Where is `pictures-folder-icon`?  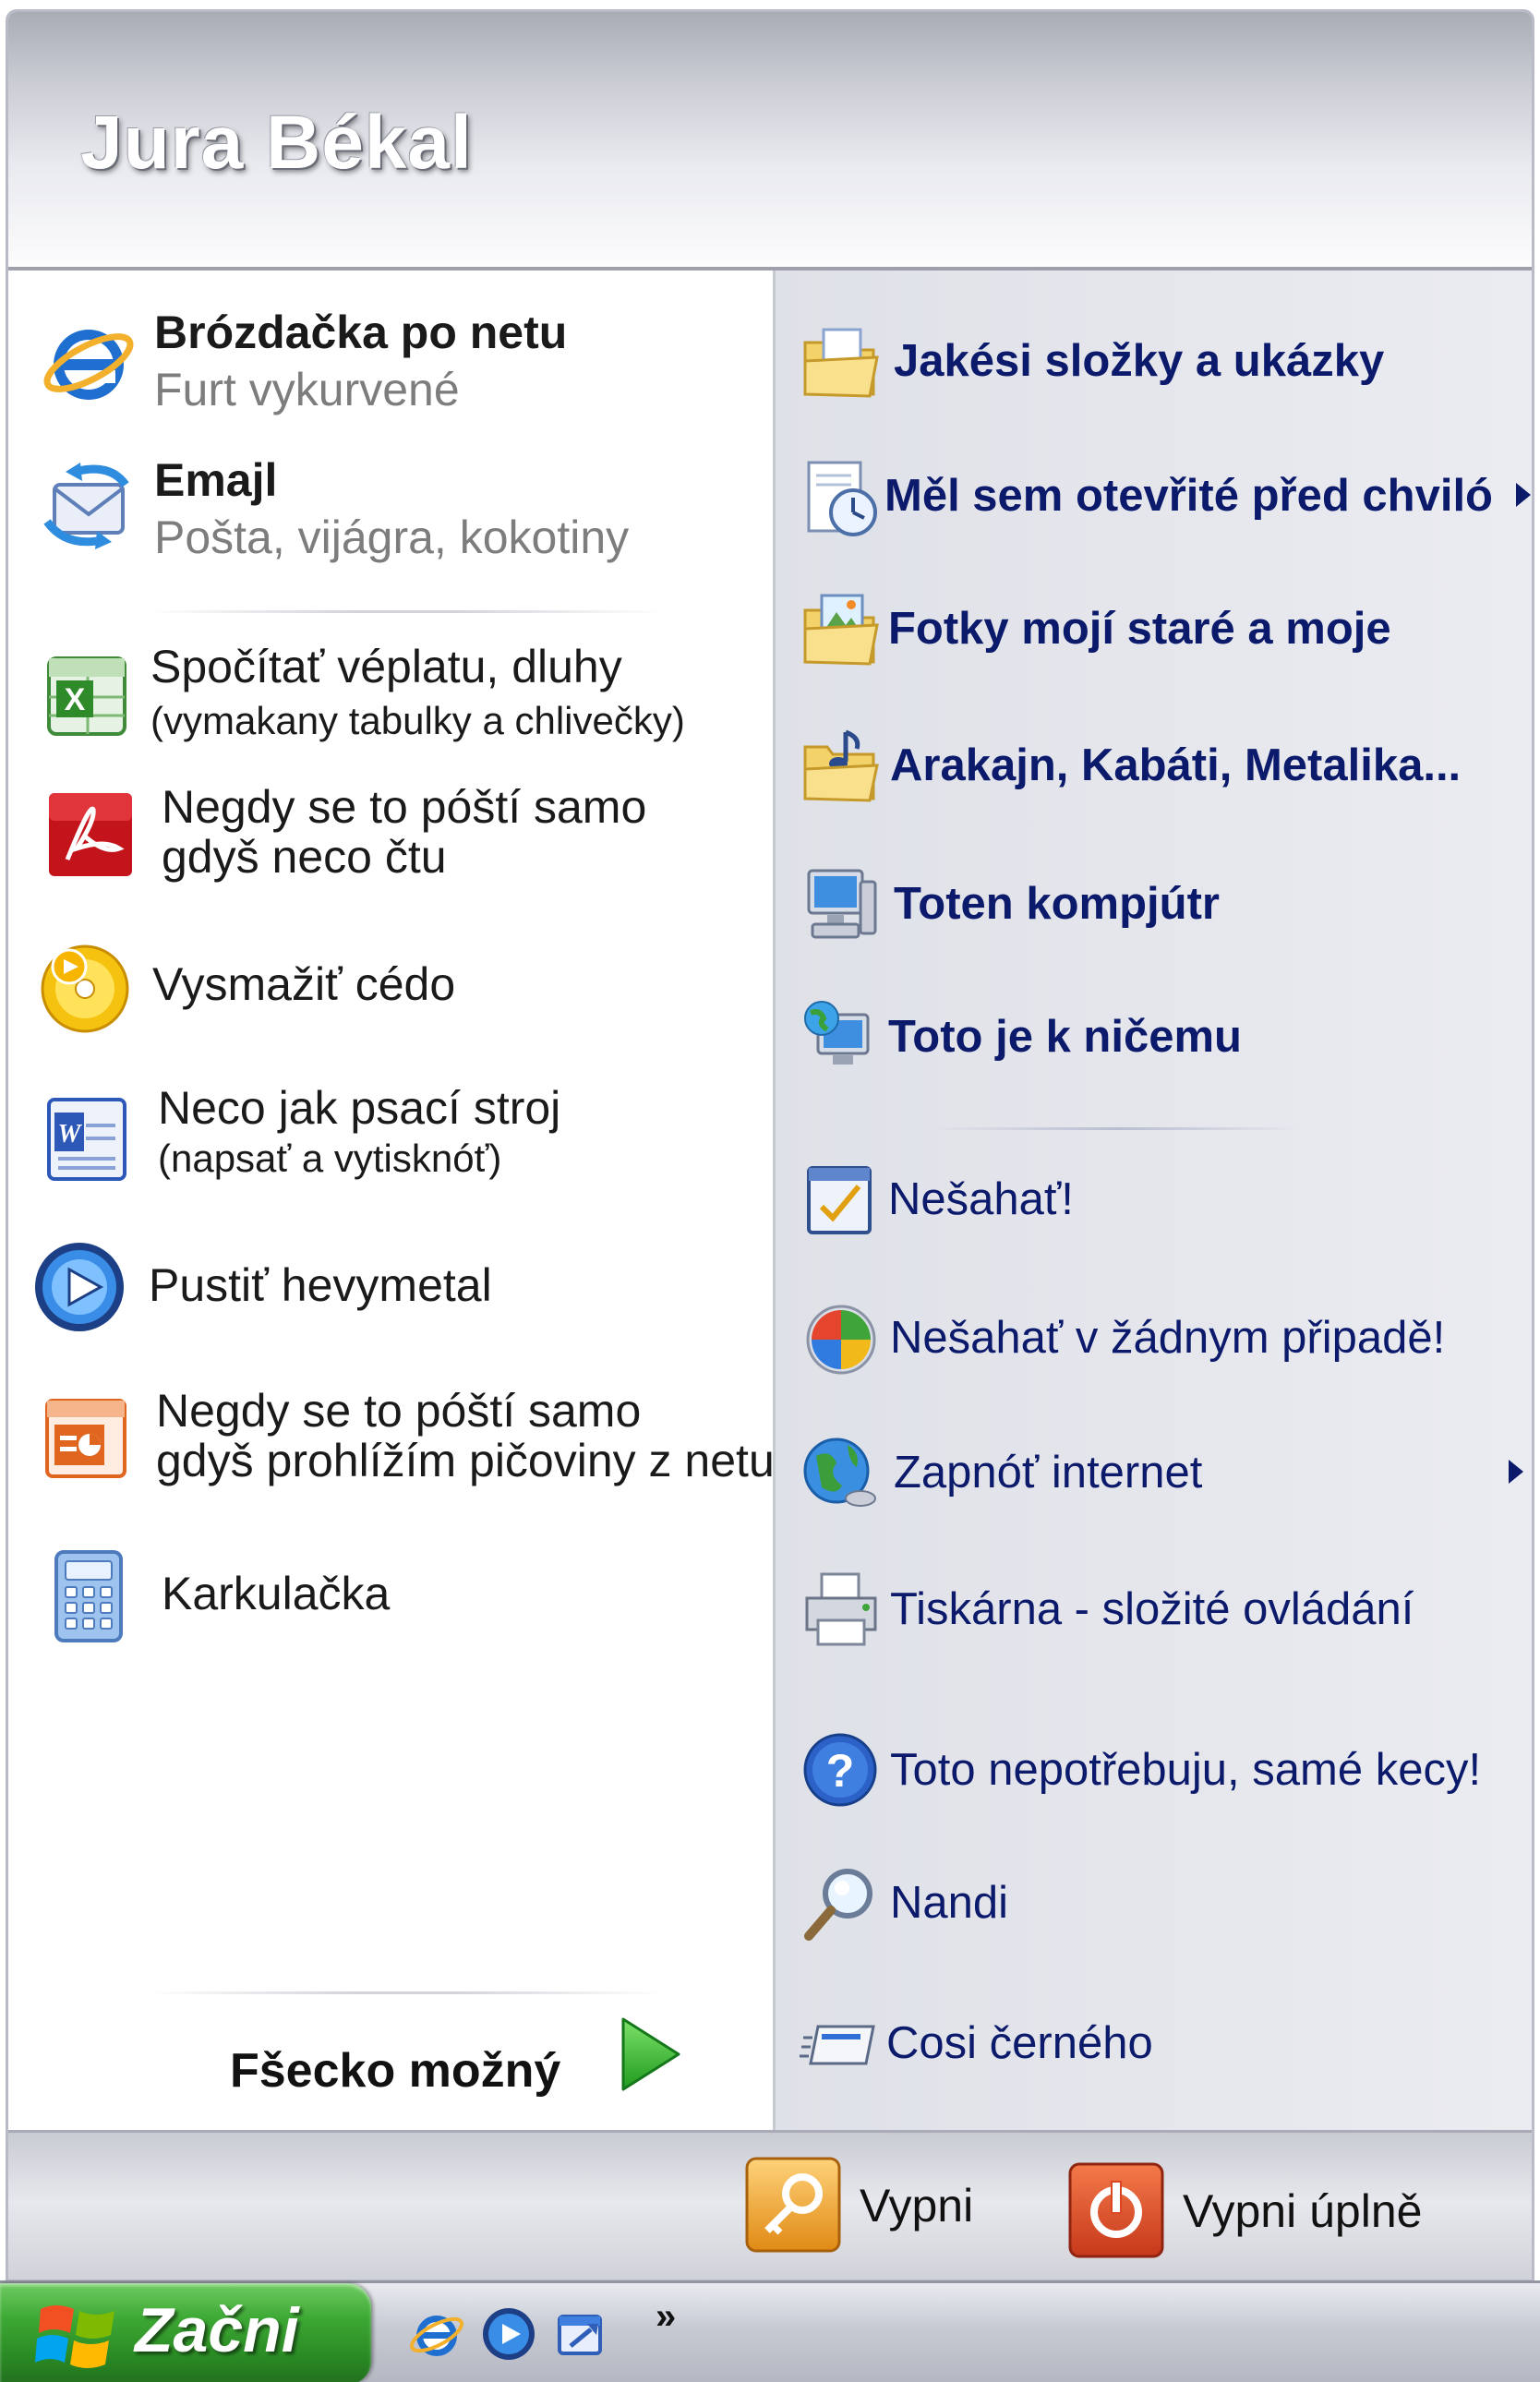
pictures-folder-icon is located at coordinates (841, 630).